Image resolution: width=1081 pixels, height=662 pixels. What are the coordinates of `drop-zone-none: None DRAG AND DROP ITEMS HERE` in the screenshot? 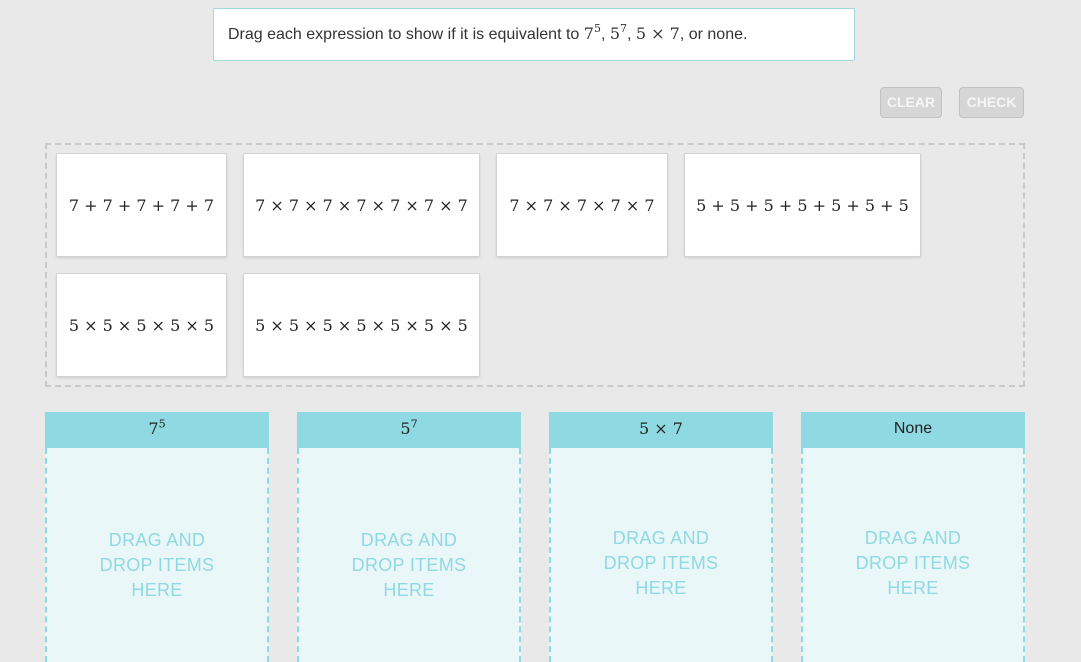 It's located at (913, 537).